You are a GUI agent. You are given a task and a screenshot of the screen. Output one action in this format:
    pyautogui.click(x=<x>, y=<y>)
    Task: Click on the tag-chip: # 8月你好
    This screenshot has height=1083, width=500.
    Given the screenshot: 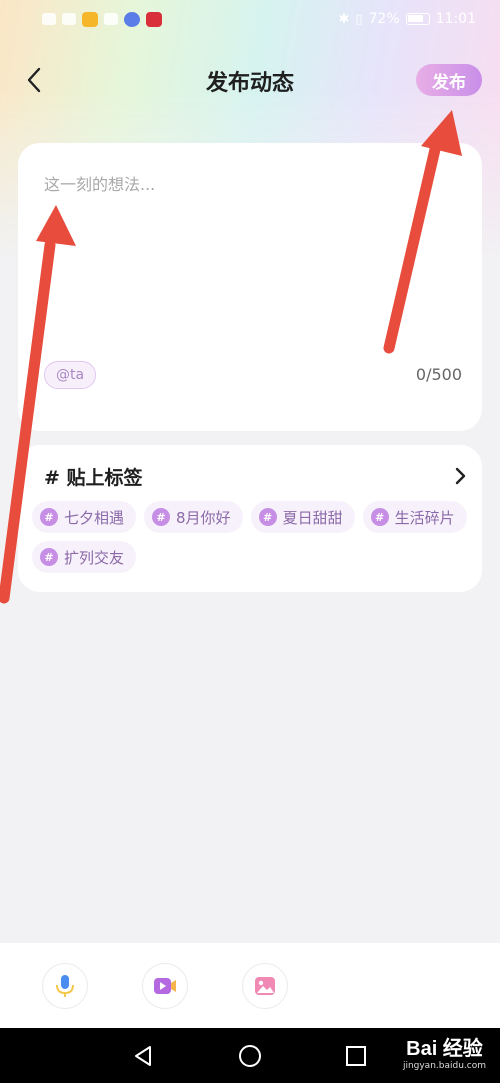 What is the action you would take?
    pyautogui.click(x=193, y=517)
    